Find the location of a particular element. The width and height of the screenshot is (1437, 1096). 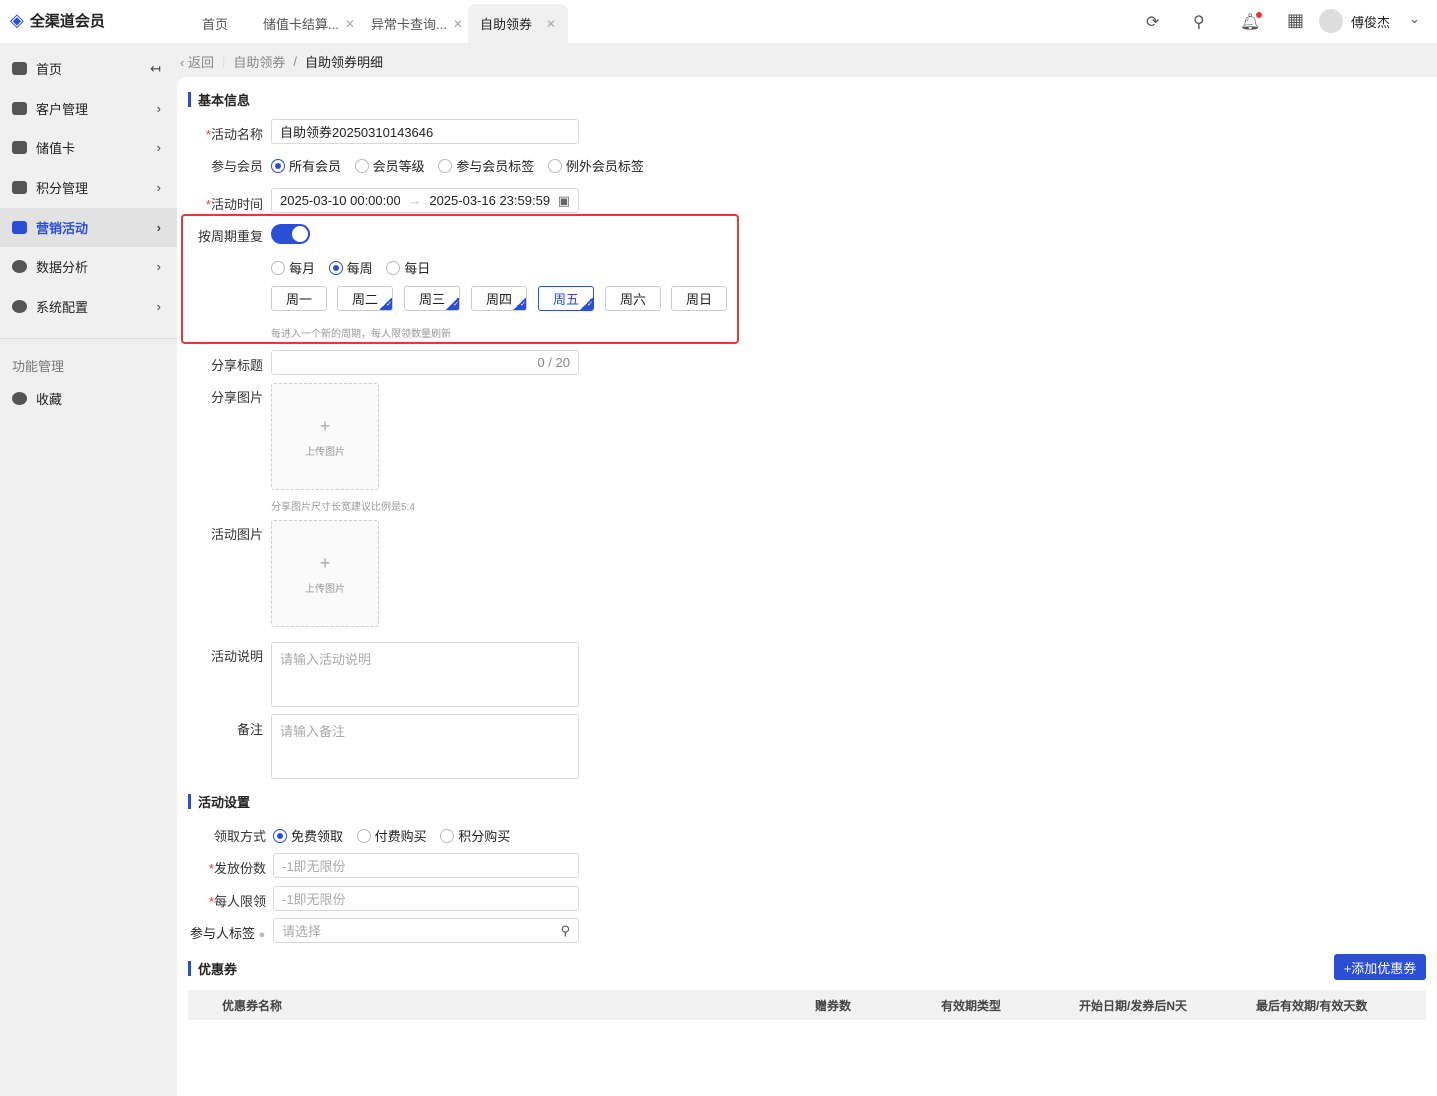

wallet-icon is located at coordinates (19, 147).